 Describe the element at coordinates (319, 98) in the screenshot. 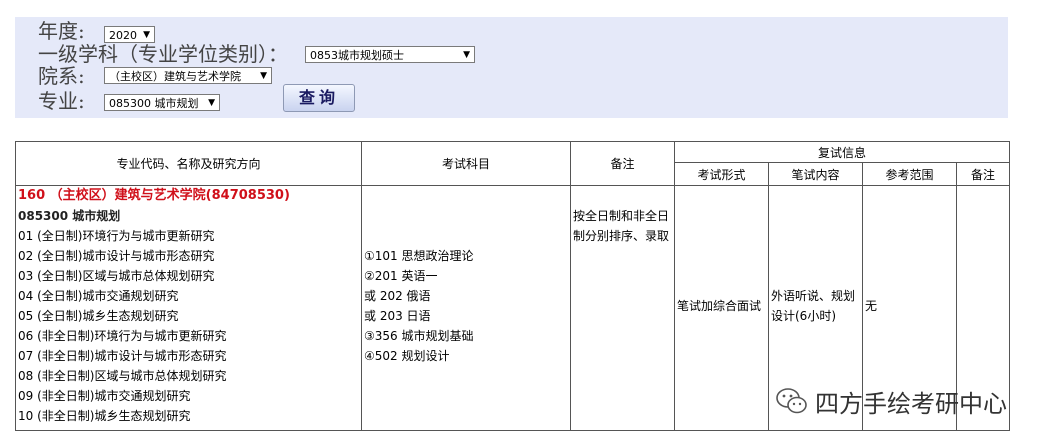

I see `query-button: 查询` at that location.